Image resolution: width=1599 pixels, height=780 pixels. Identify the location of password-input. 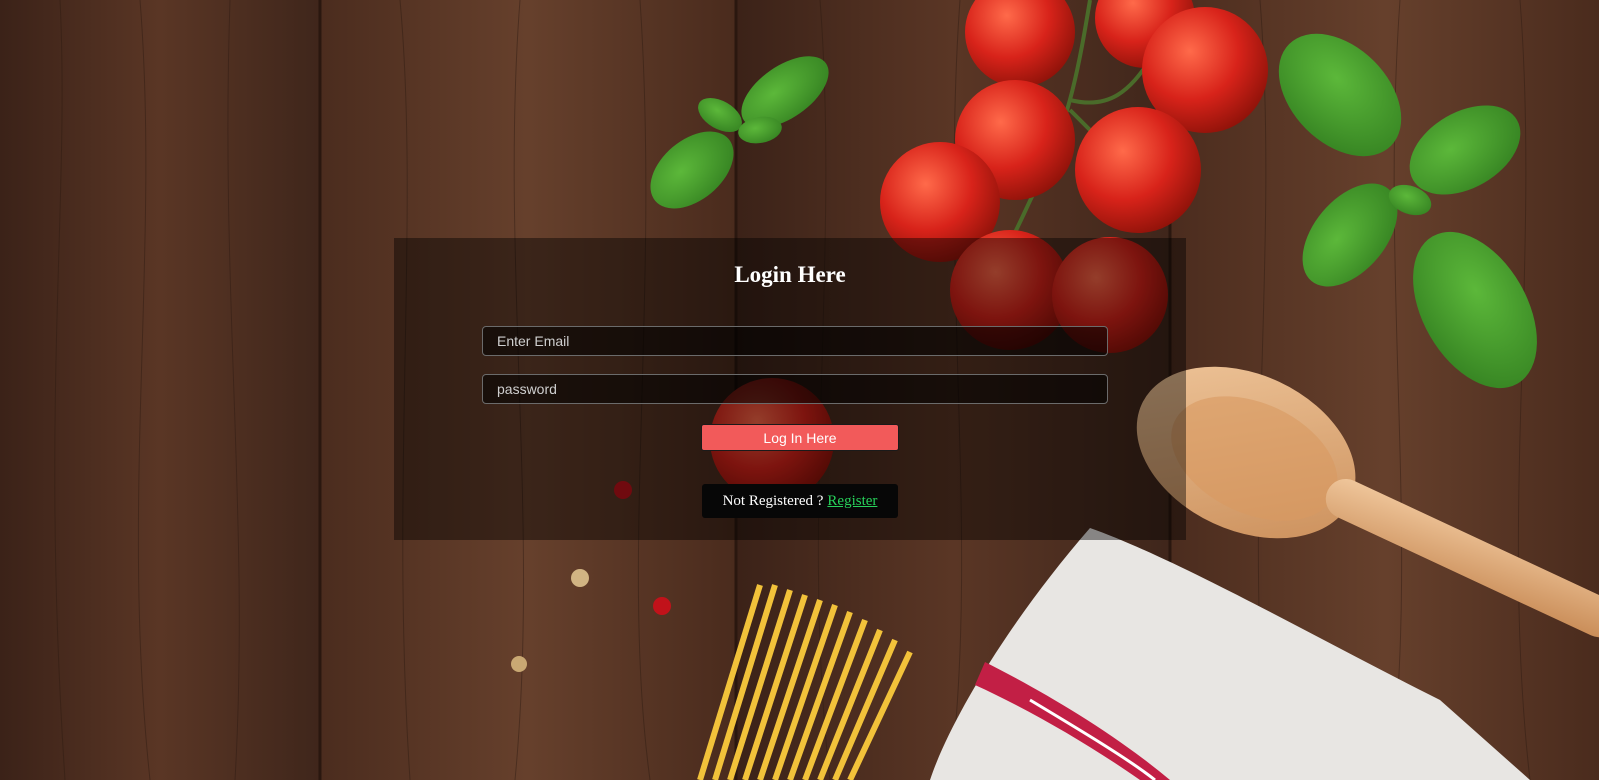
(795, 389).